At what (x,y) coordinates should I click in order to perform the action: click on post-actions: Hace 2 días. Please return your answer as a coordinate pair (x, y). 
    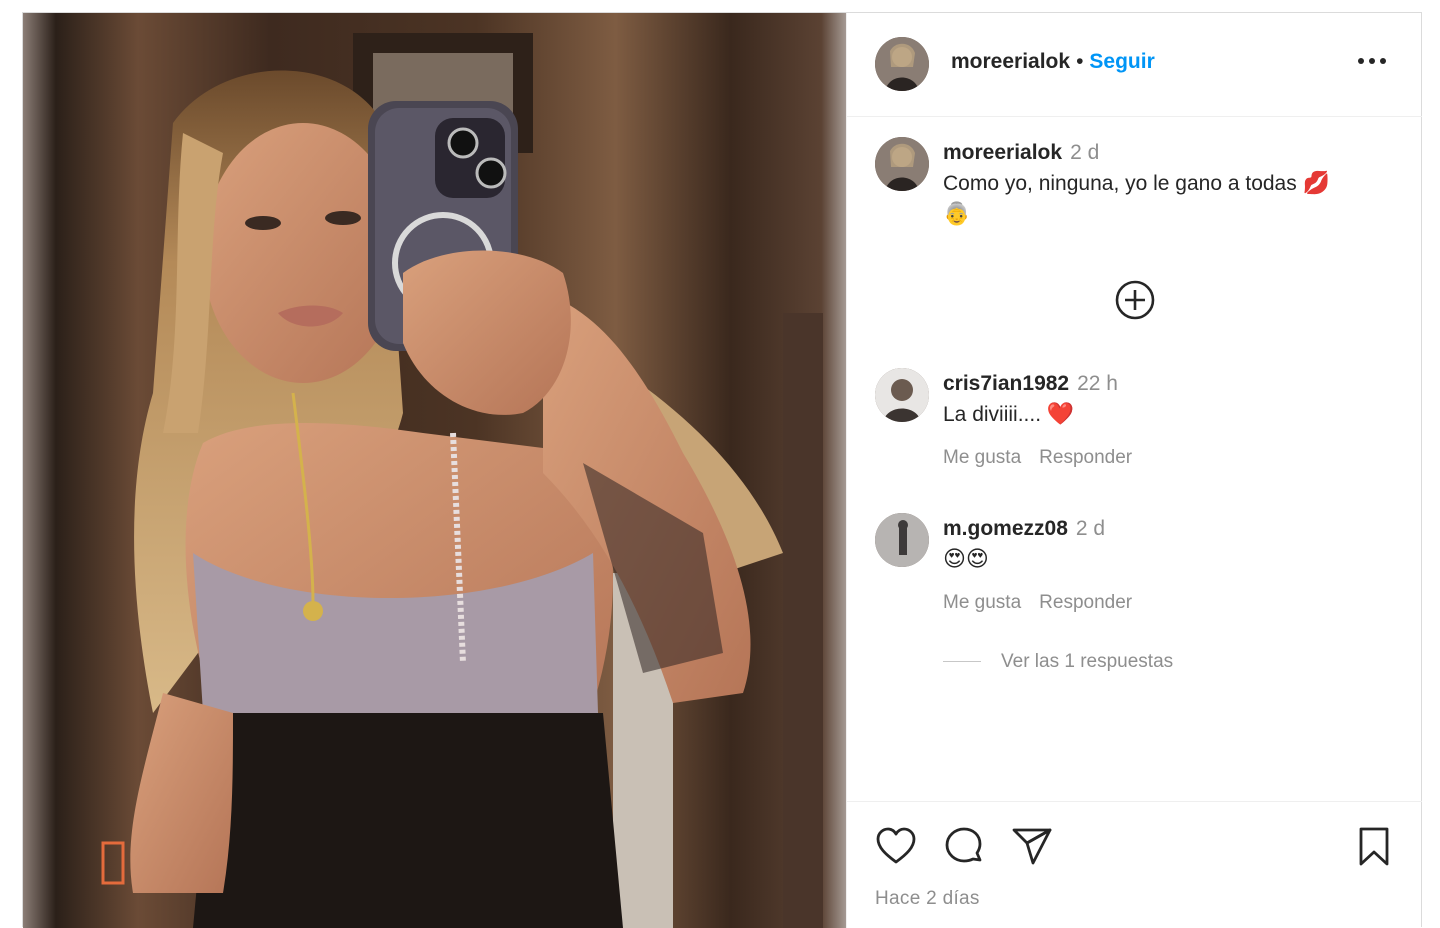
    Looking at the image, I should click on (1134, 864).